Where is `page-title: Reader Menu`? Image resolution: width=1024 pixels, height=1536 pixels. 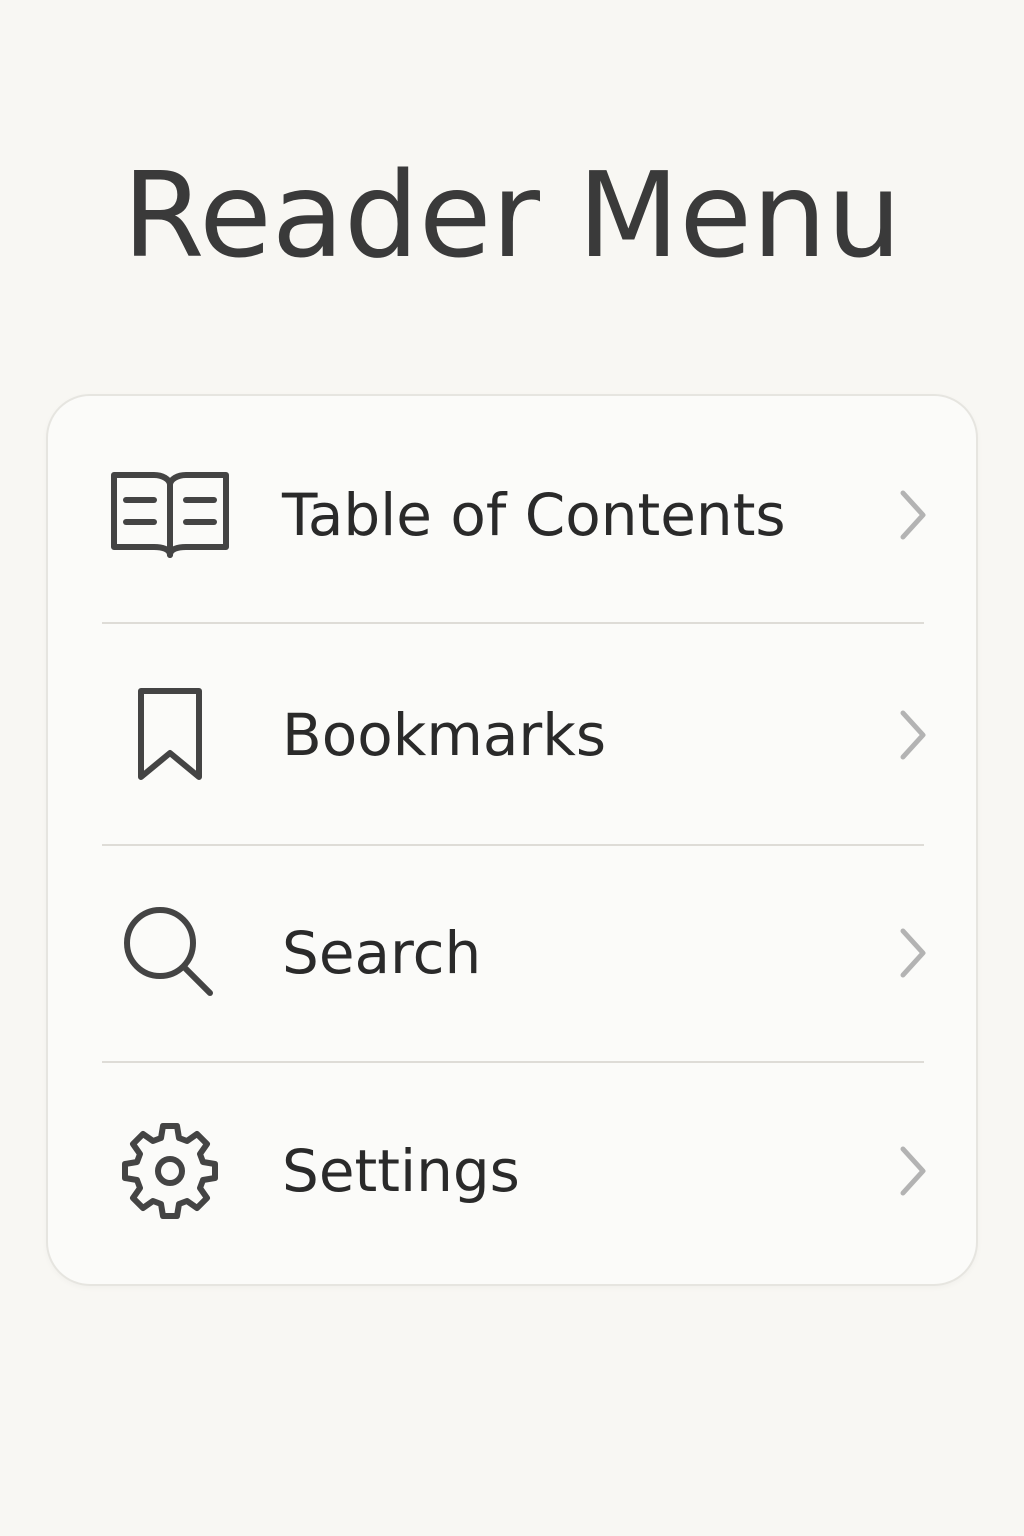
page-title: Reader Menu is located at coordinates (512, 215).